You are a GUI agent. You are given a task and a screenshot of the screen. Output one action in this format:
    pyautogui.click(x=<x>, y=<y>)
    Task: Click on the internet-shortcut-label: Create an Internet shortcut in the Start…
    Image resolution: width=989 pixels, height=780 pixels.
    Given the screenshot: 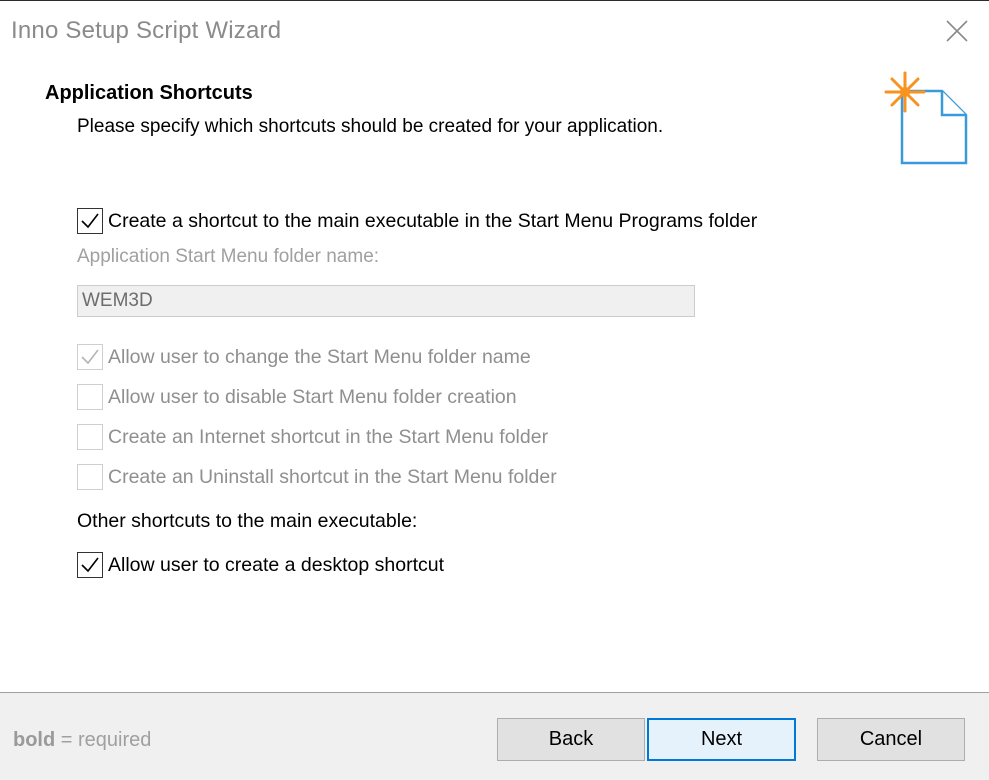 What is the action you would take?
    pyautogui.click(x=328, y=436)
    